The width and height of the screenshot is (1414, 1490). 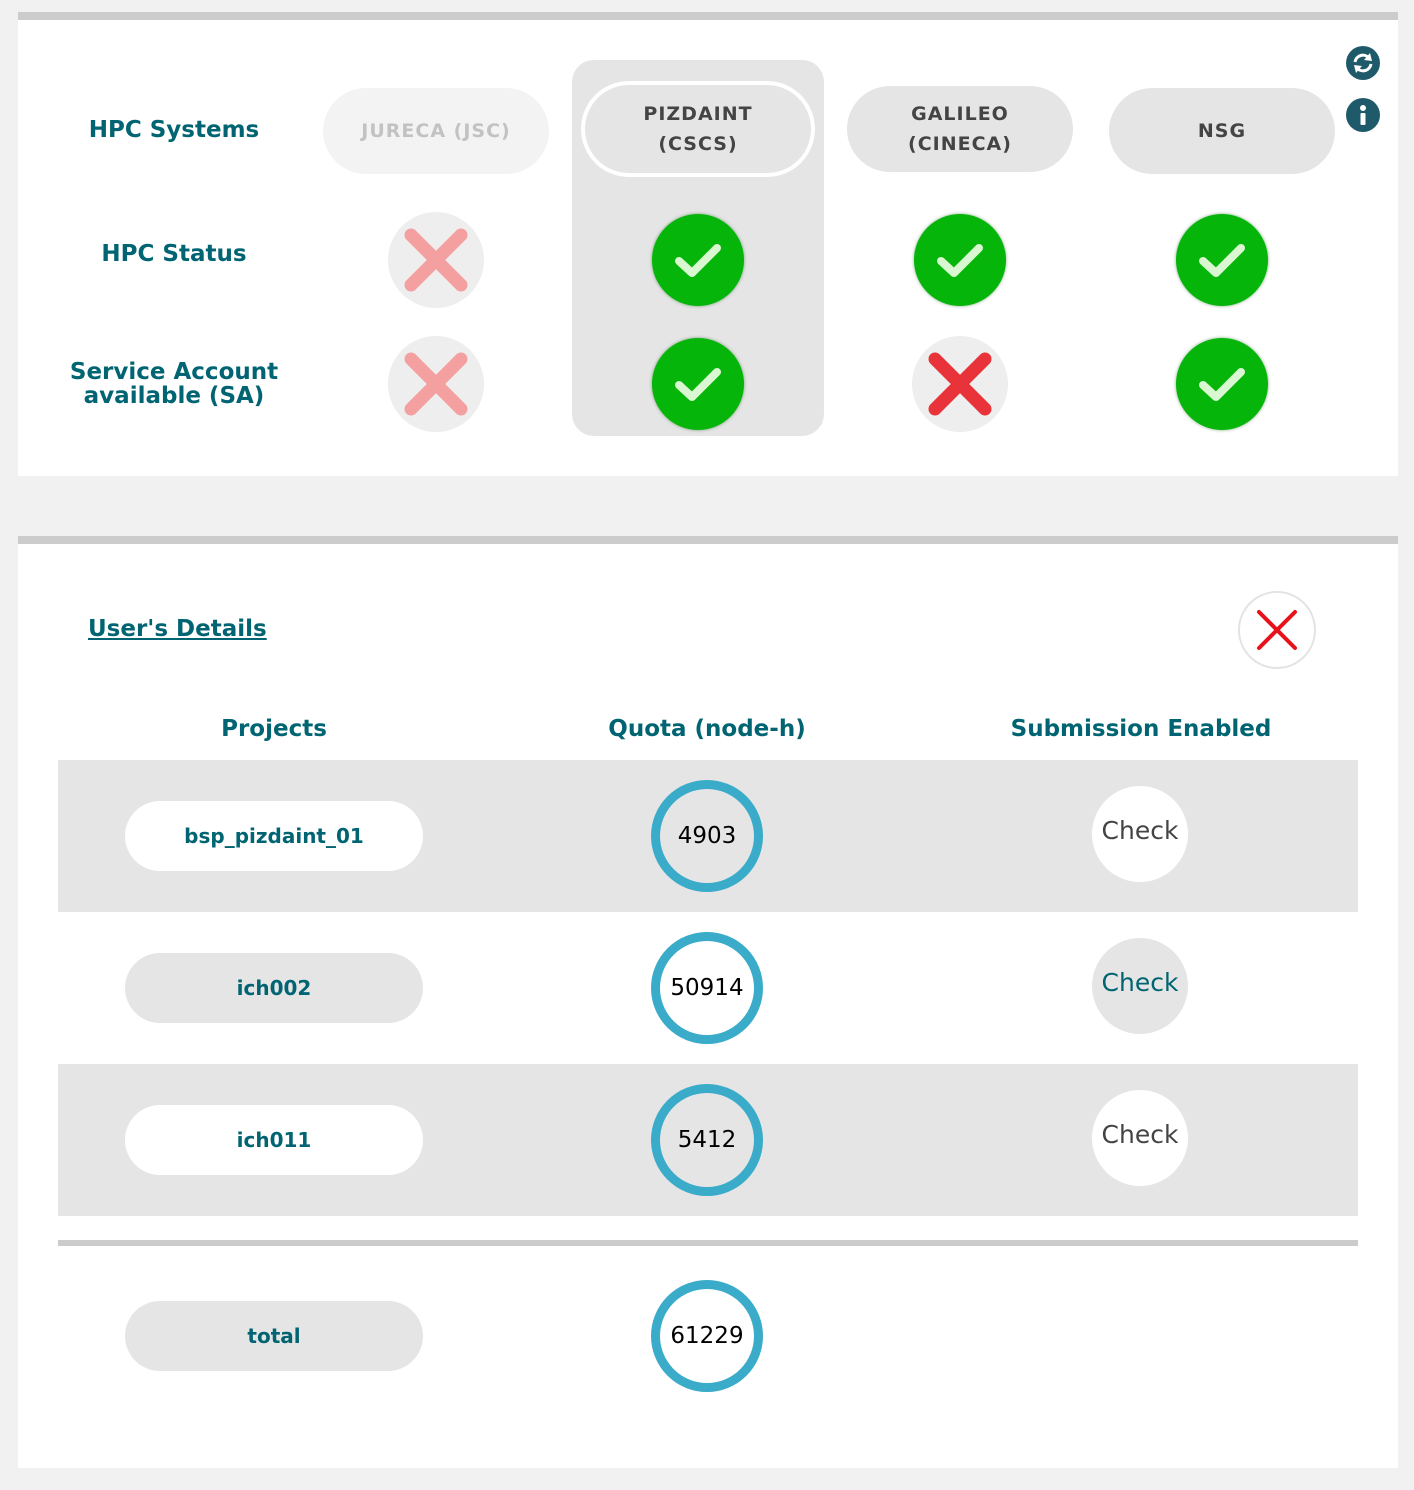 What do you see at coordinates (174, 396) in the screenshot?
I see `service-account-label-line2: available (SA)` at bounding box center [174, 396].